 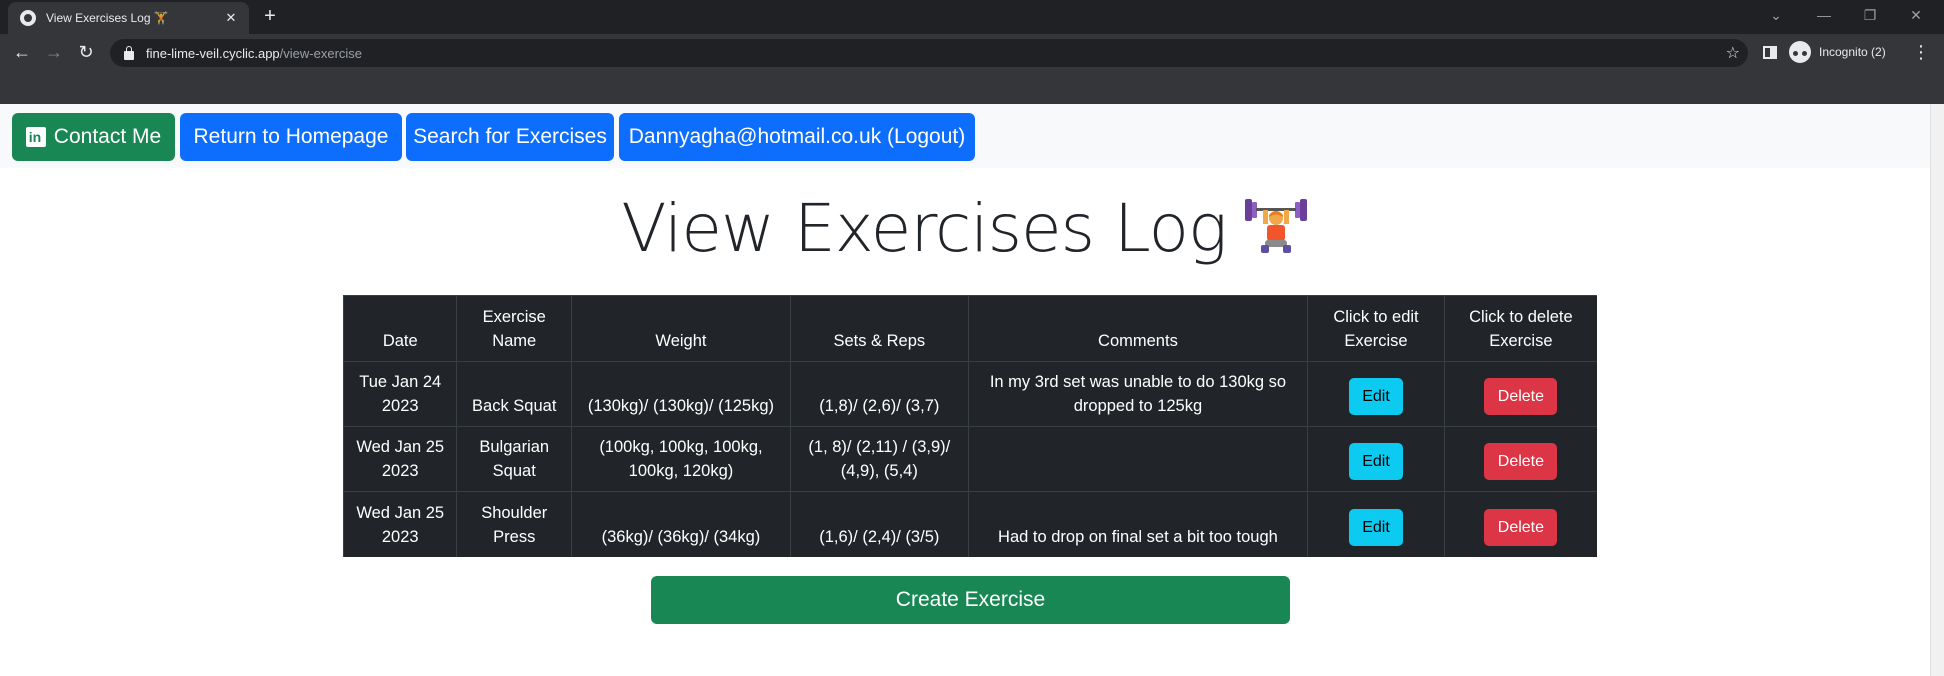 What do you see at coordinates (1770, 52) in the screenshot?
I see `side-panel-icon` at bounding box center [1770, 52].